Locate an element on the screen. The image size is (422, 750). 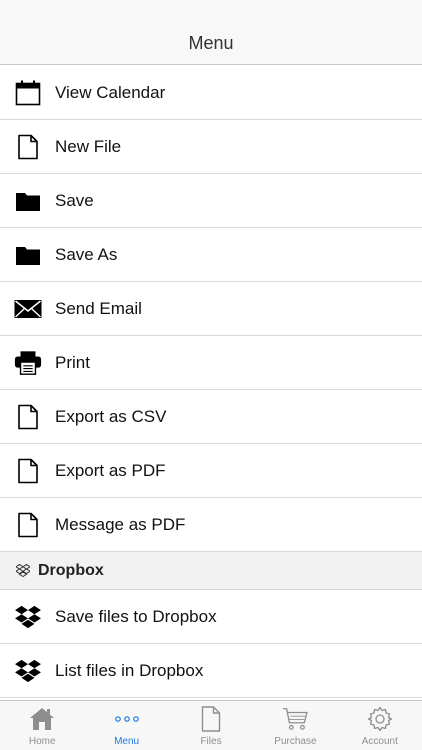
menu-item-label: Save is located at coordinates (74, 200).